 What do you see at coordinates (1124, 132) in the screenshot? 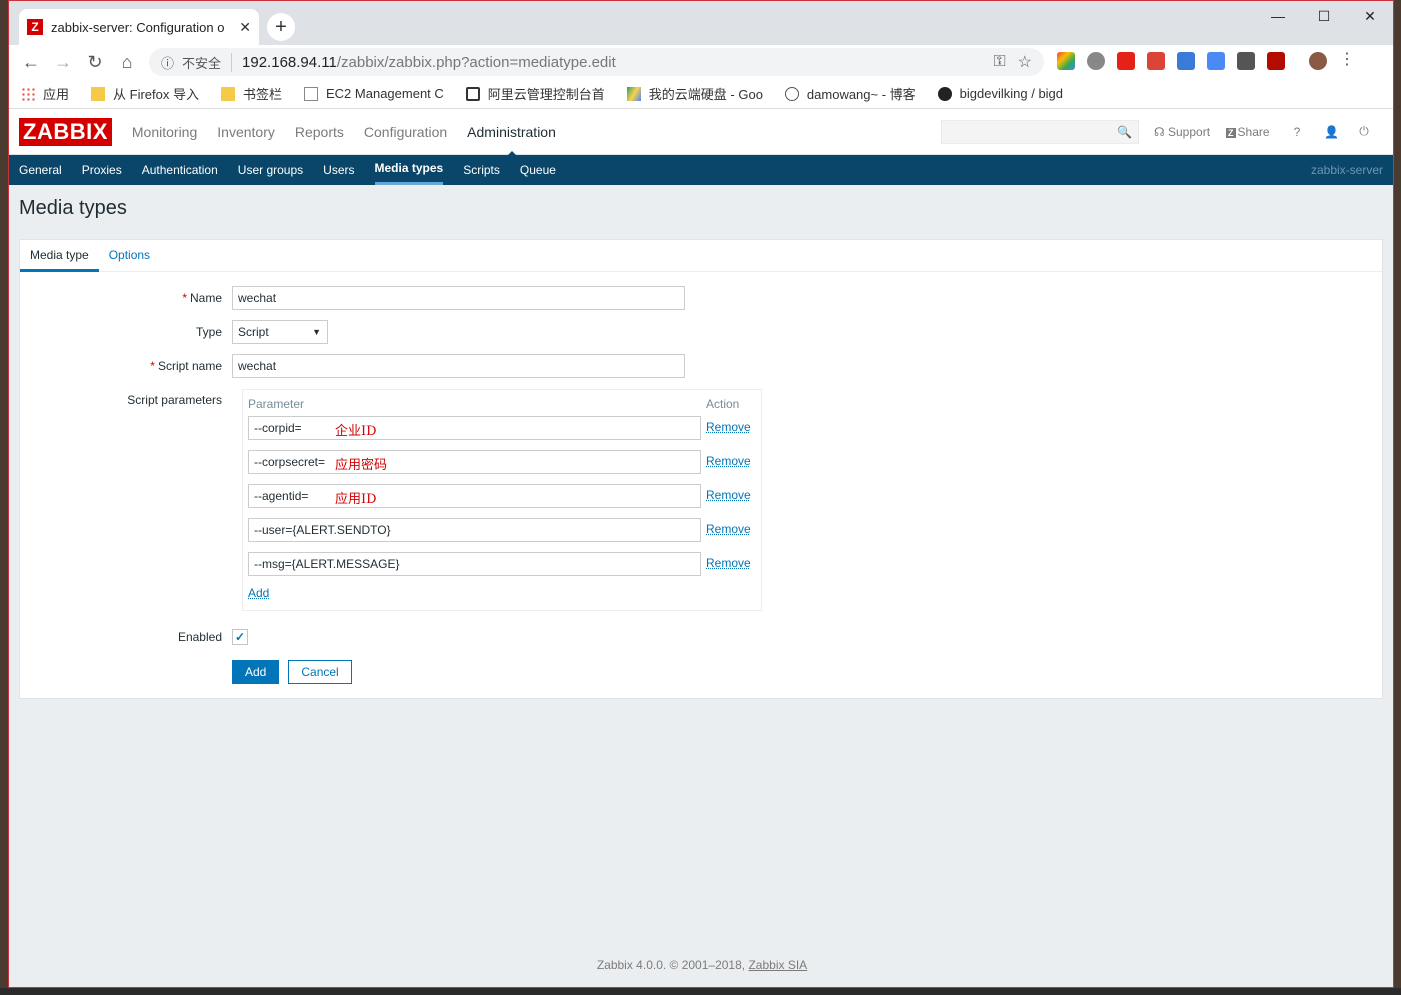
I see `search-icon: 🔍` at bounding box center [1124, 132].